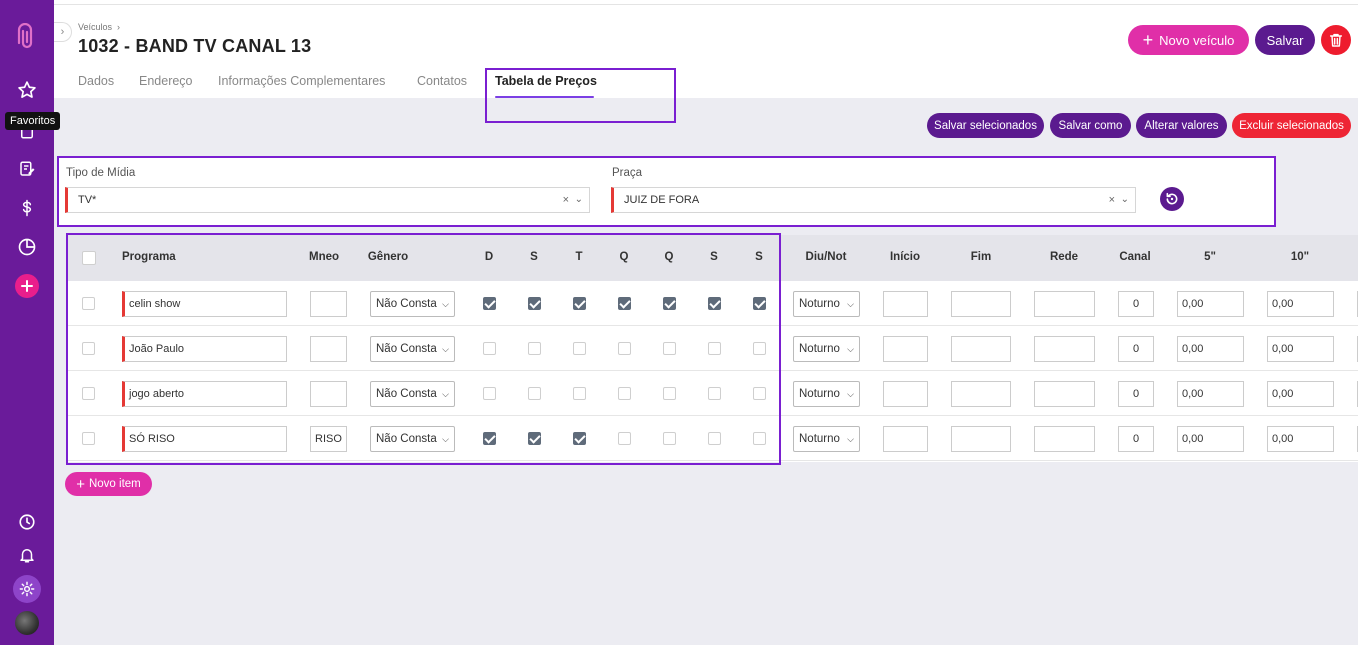 This screenshot has height=645, width=1358. Describe the element at coordinates (204, 394) in the screenshot. I see `programa-input: jogo aberto` at that location.